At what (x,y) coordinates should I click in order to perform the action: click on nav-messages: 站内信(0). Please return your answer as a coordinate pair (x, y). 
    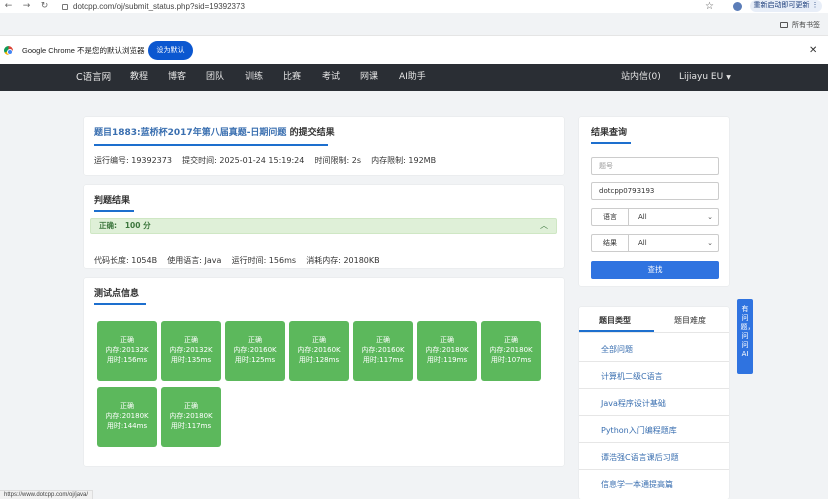
    Looking at the image, I should click on (641, 77).